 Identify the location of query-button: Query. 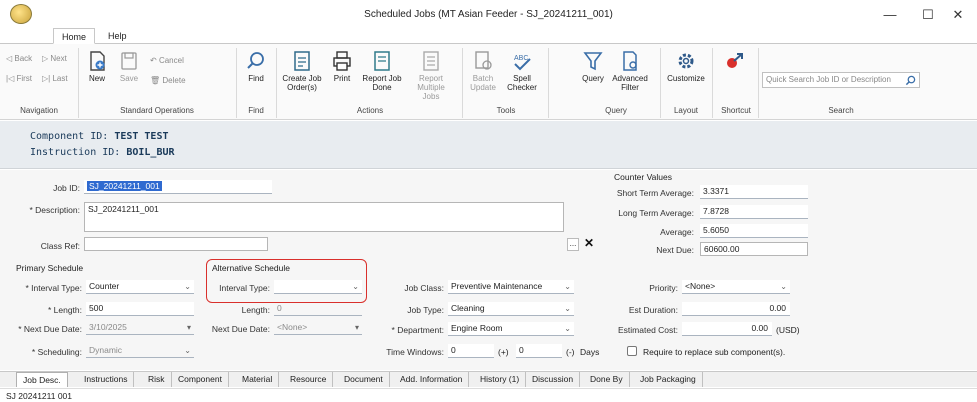
(593, 66).